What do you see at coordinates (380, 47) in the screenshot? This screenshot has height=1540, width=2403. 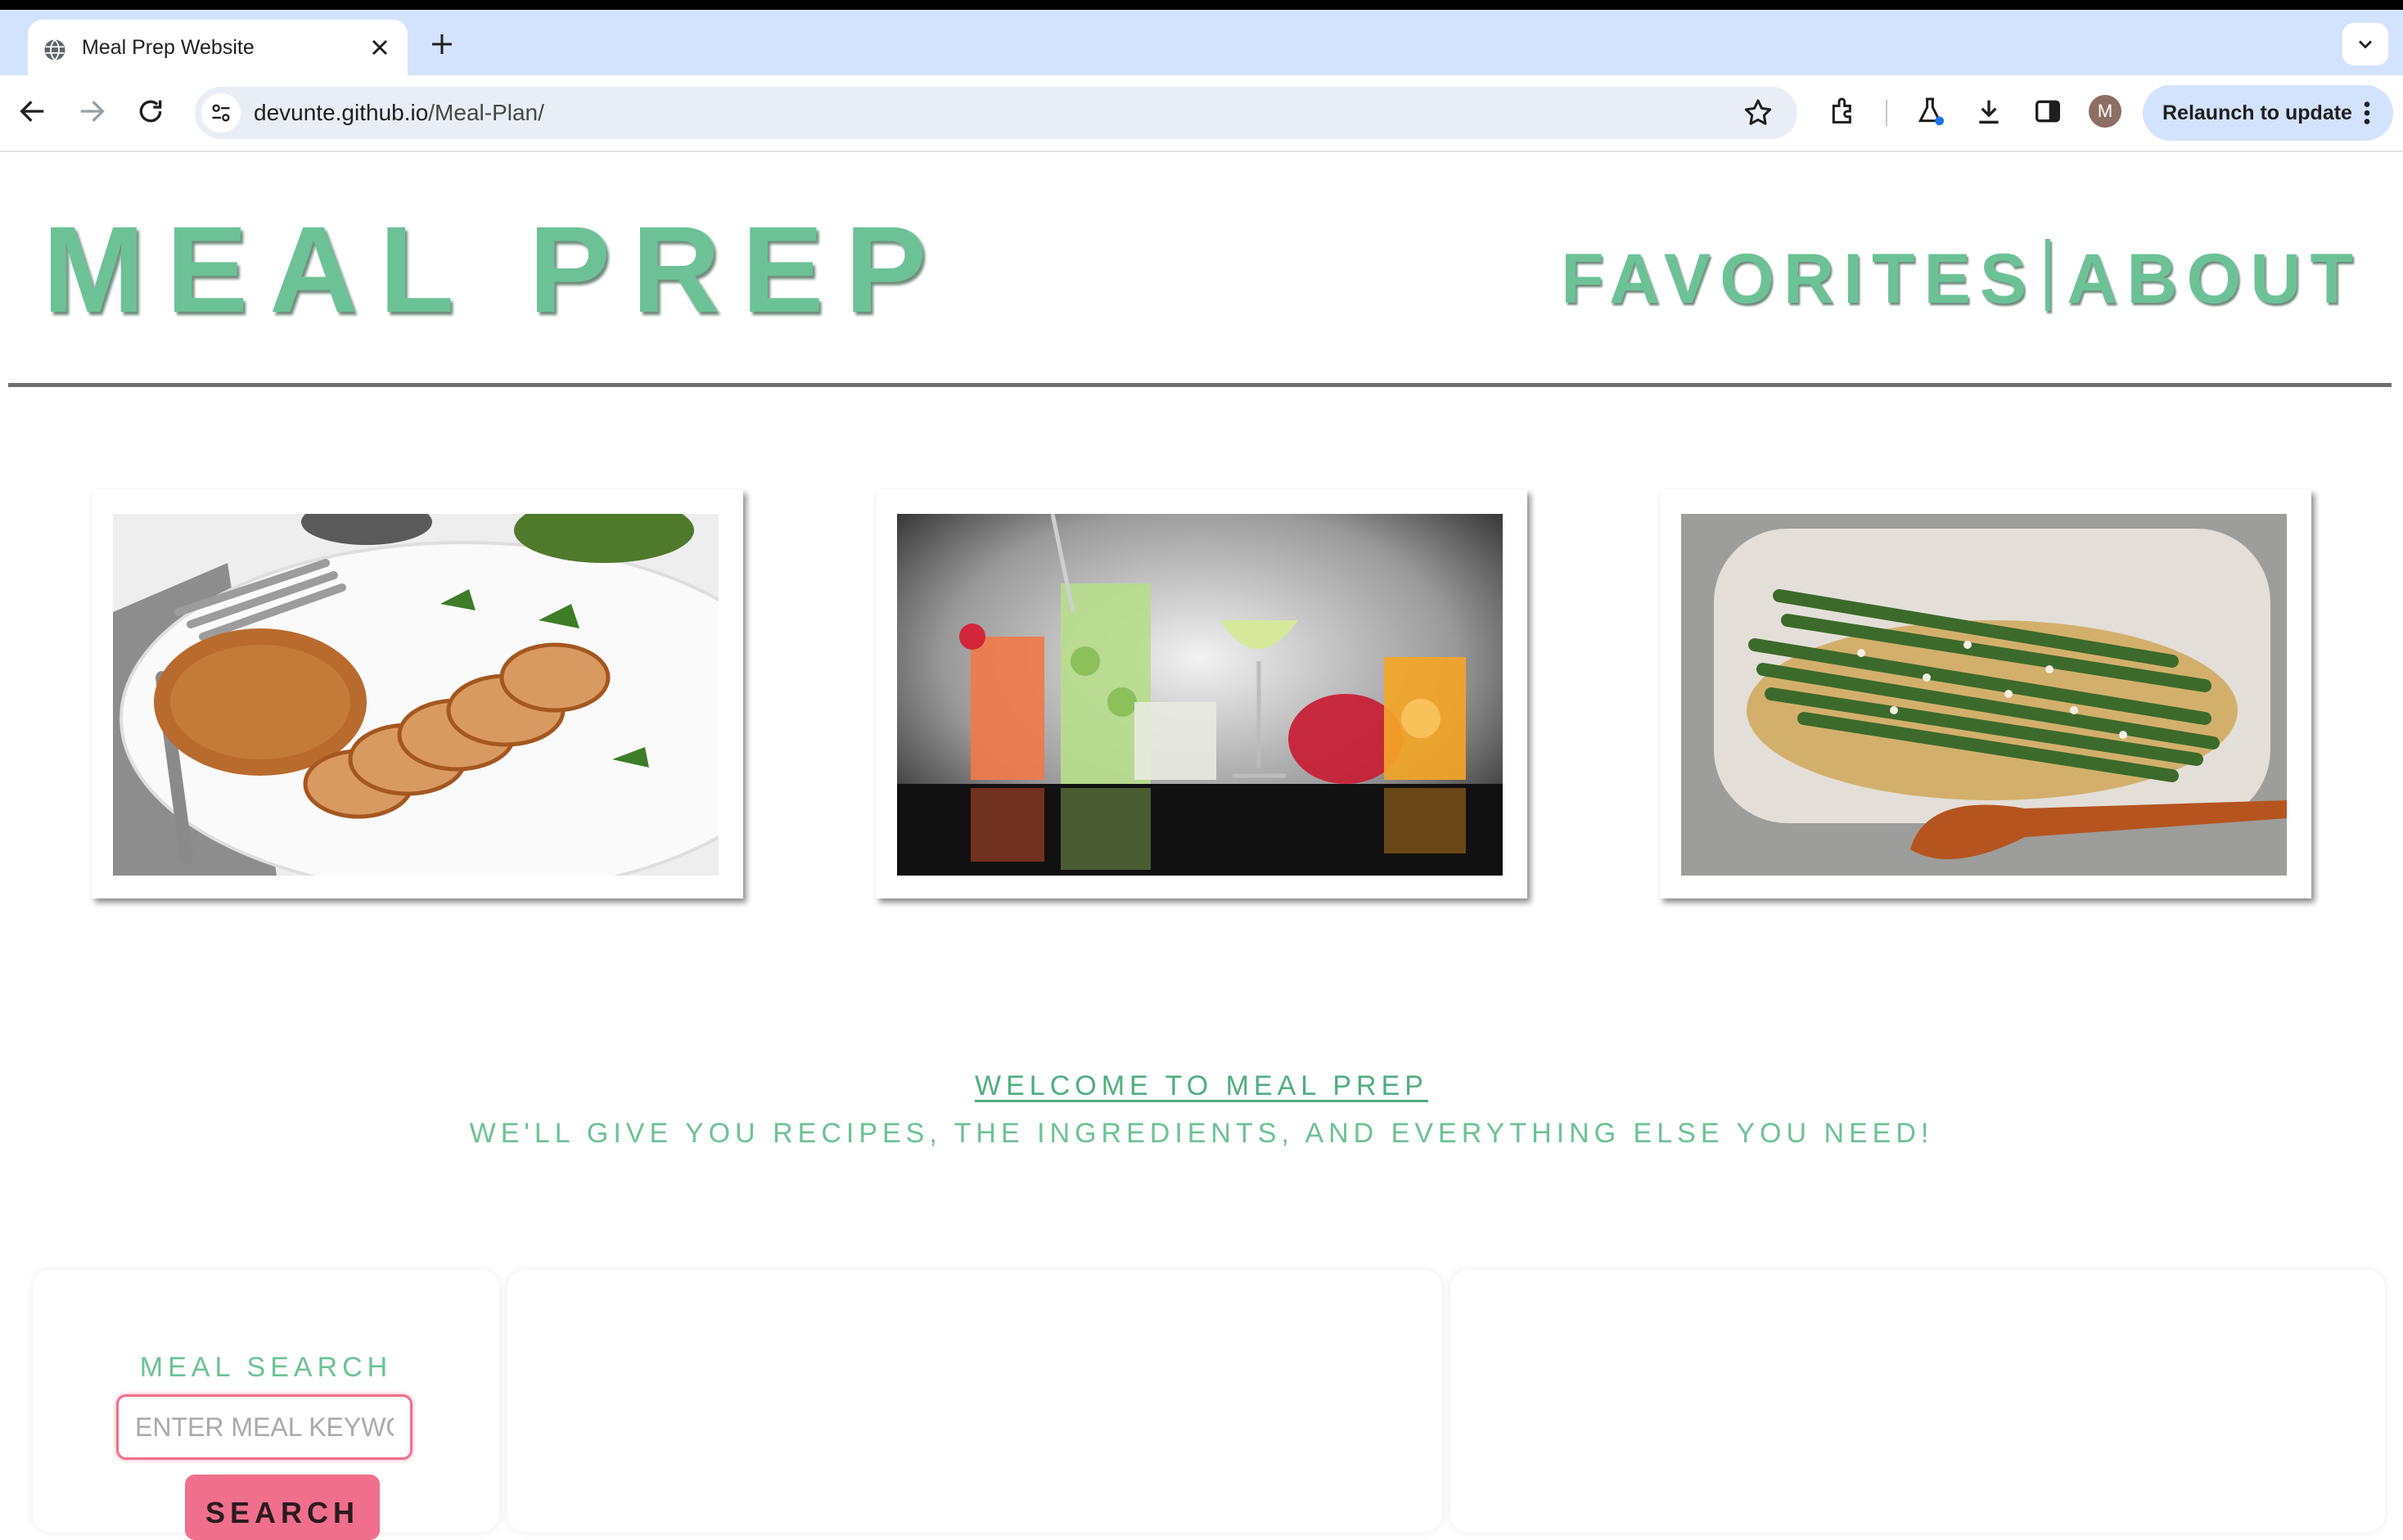 I see `close-icon` at bounding box center [380, 47].